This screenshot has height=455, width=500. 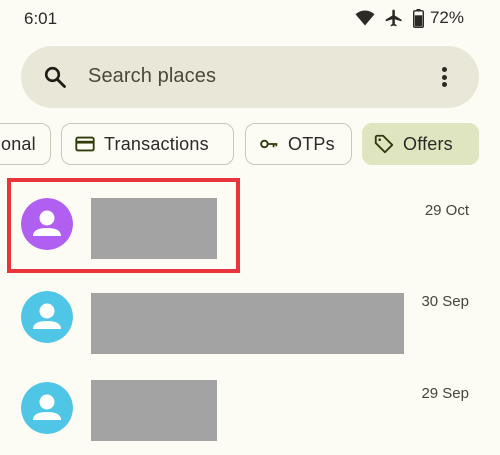 I want to click on message-date: 29 Oct, so click(x=446, y=210).